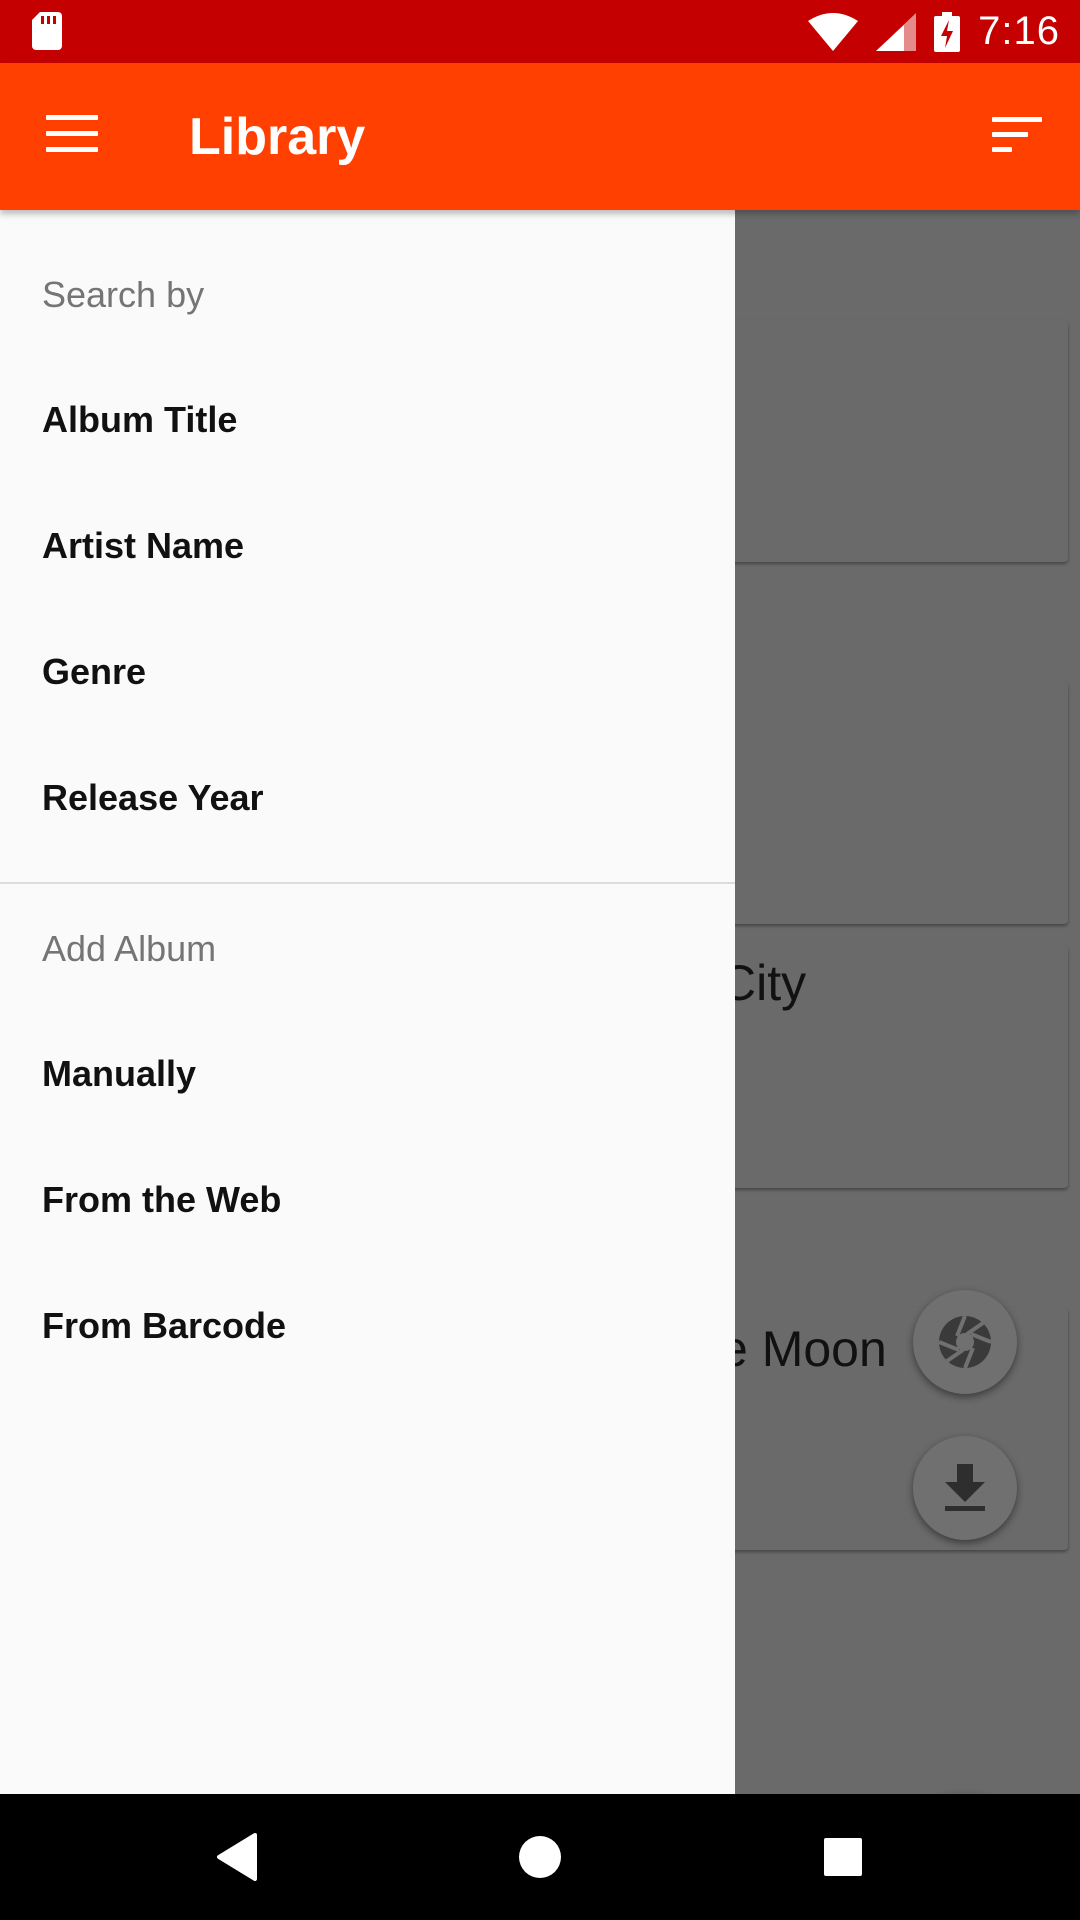  I want to click on download-fab, so click(965, 1488).